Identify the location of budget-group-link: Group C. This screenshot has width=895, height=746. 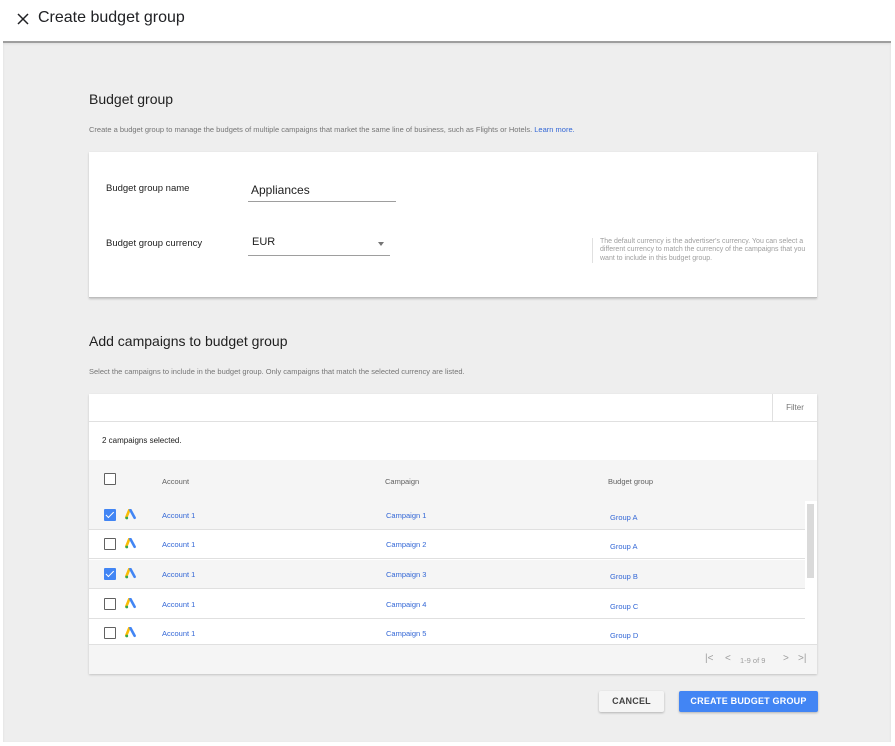
(624, 606).